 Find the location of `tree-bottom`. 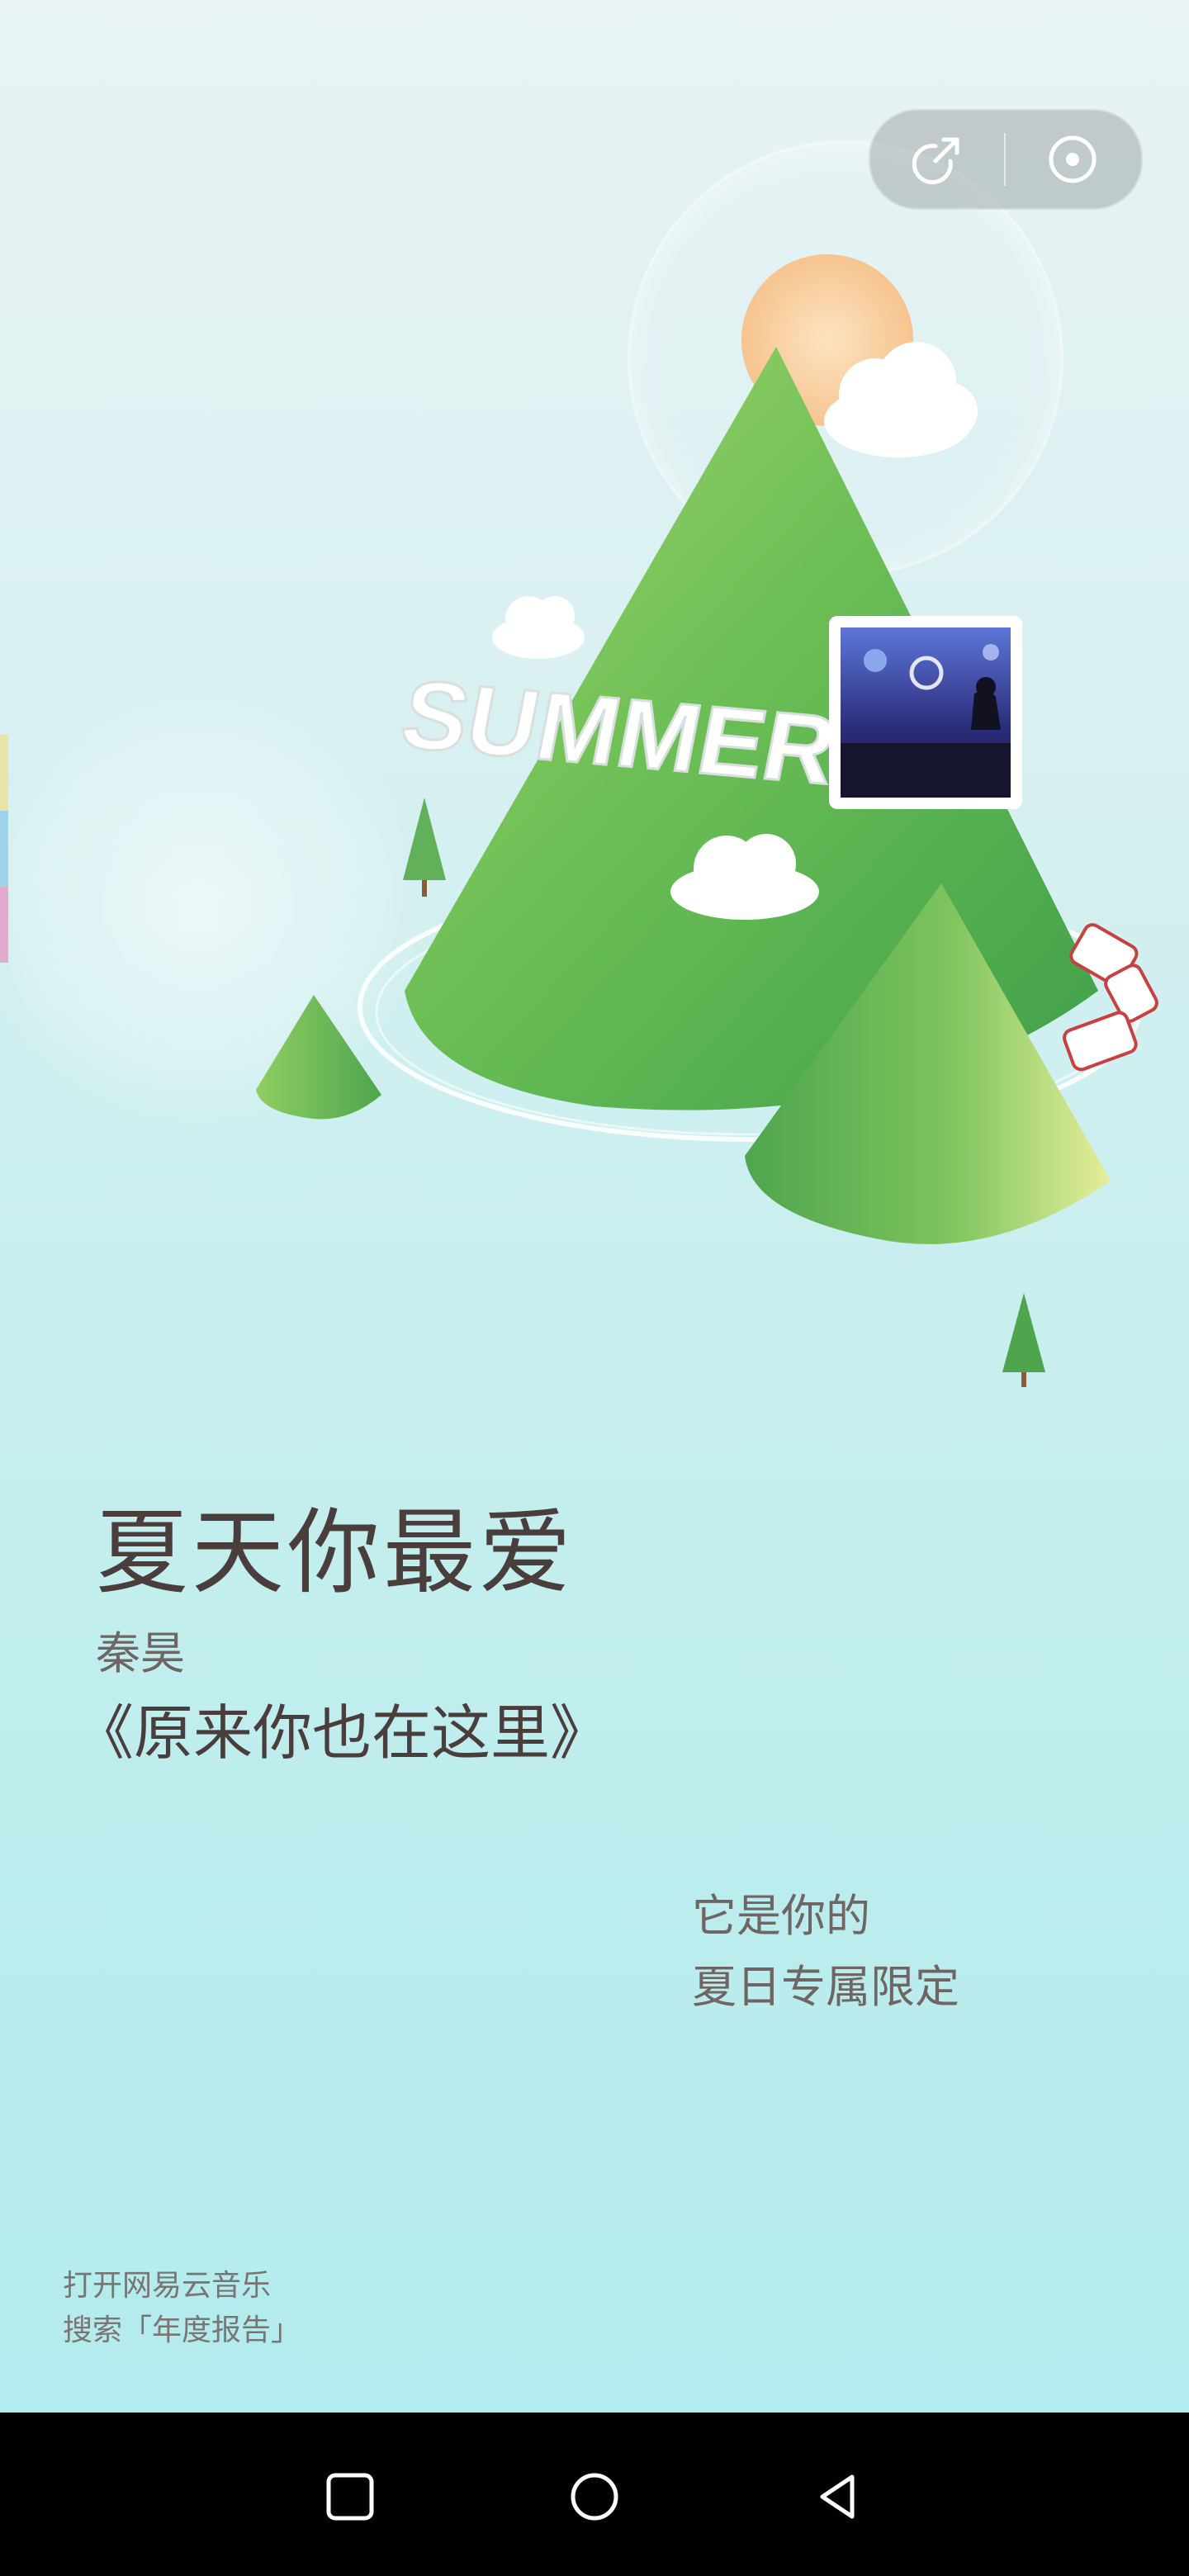

tree-bottom is located at coordinates (1023, 1340).